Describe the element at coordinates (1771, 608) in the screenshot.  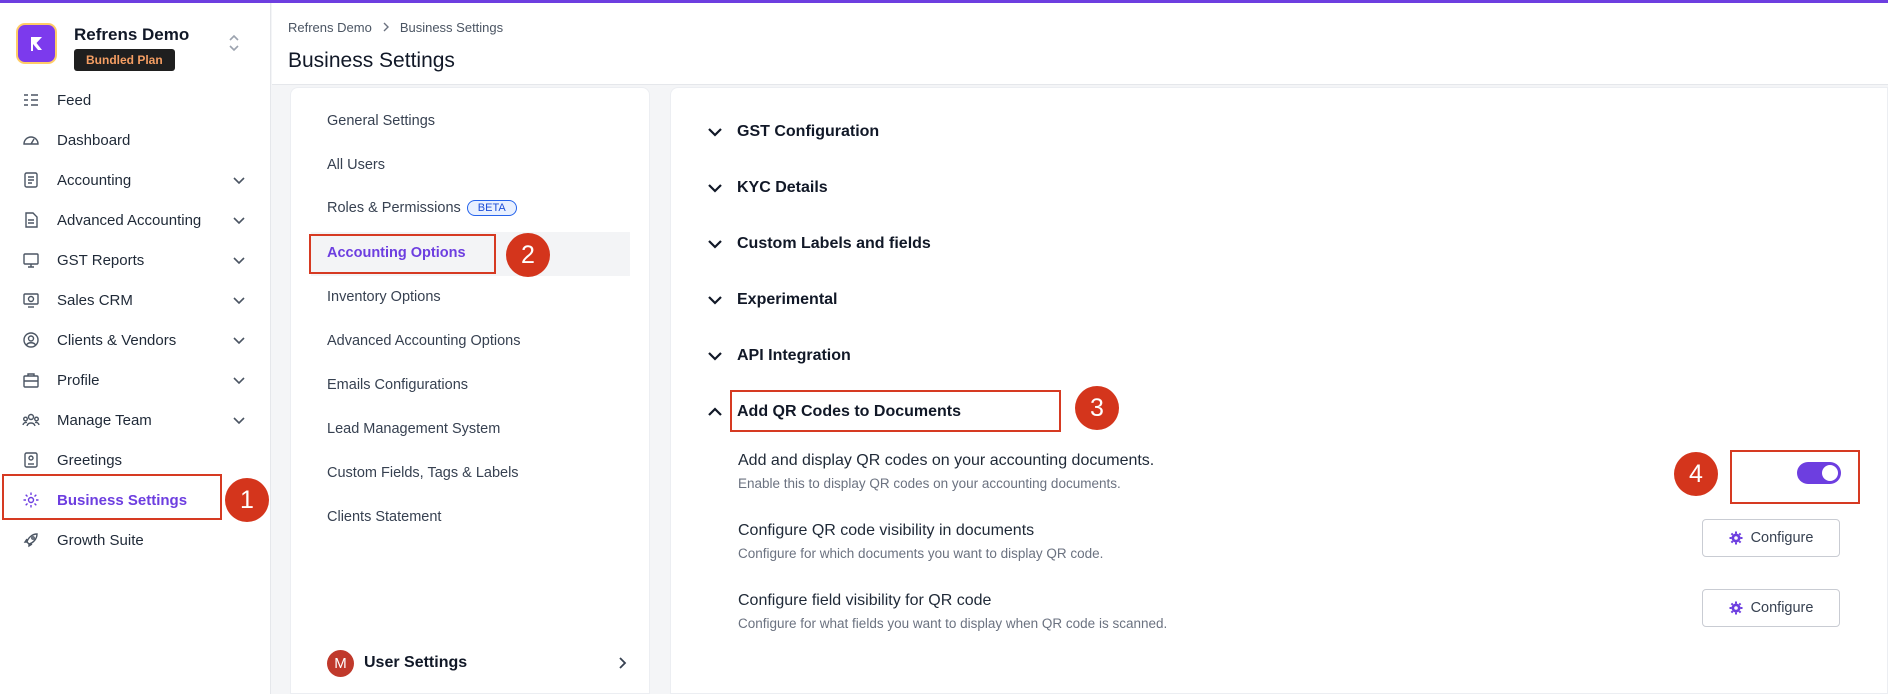
I see `configure-fields-button: Configure` at that location.